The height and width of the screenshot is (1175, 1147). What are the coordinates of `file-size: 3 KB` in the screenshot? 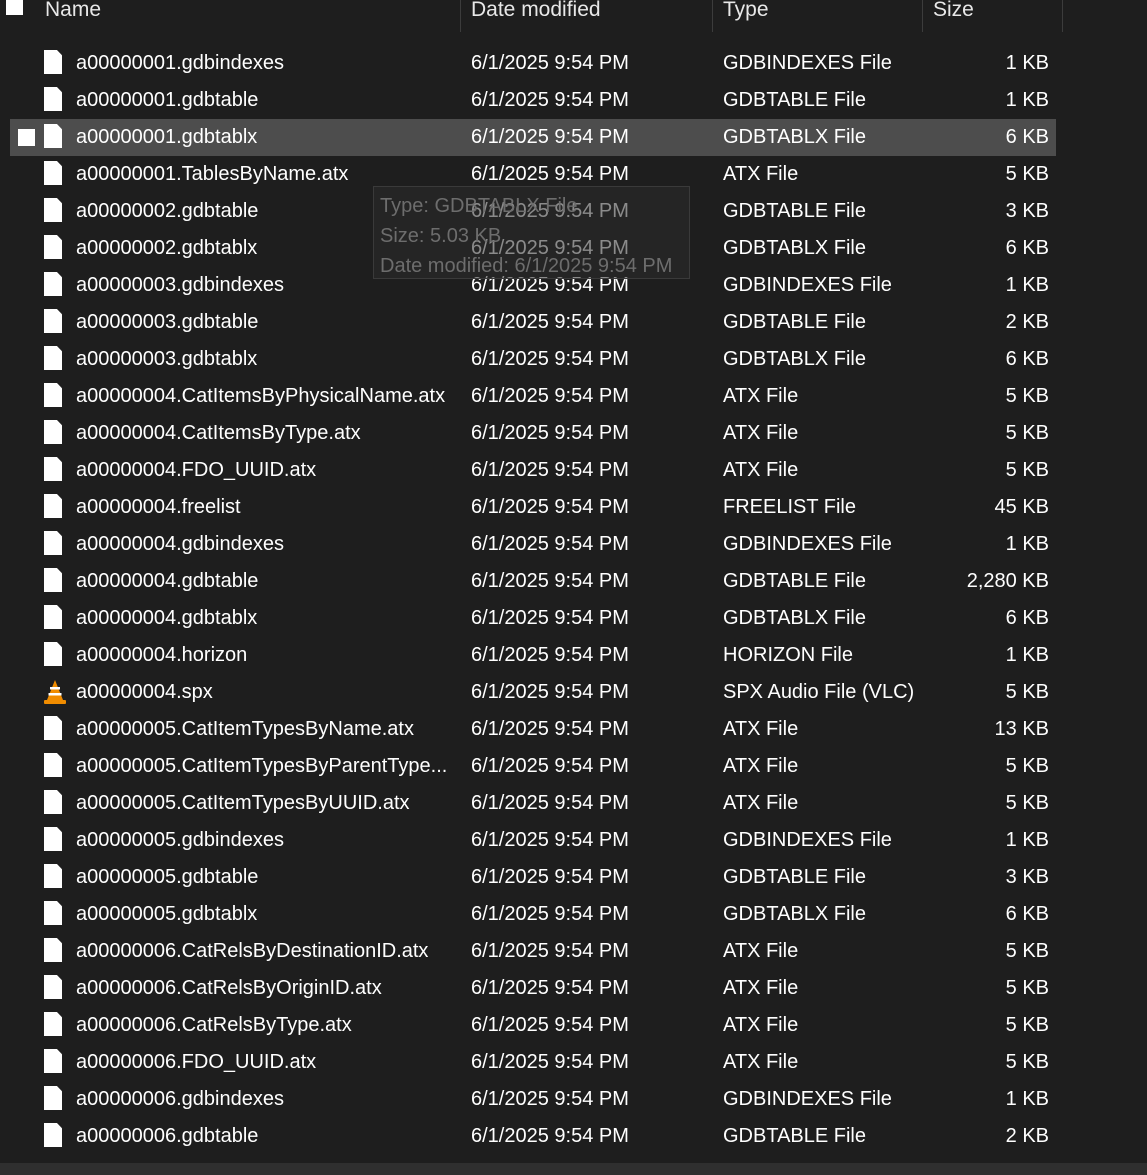 It's located at (1027, 877).